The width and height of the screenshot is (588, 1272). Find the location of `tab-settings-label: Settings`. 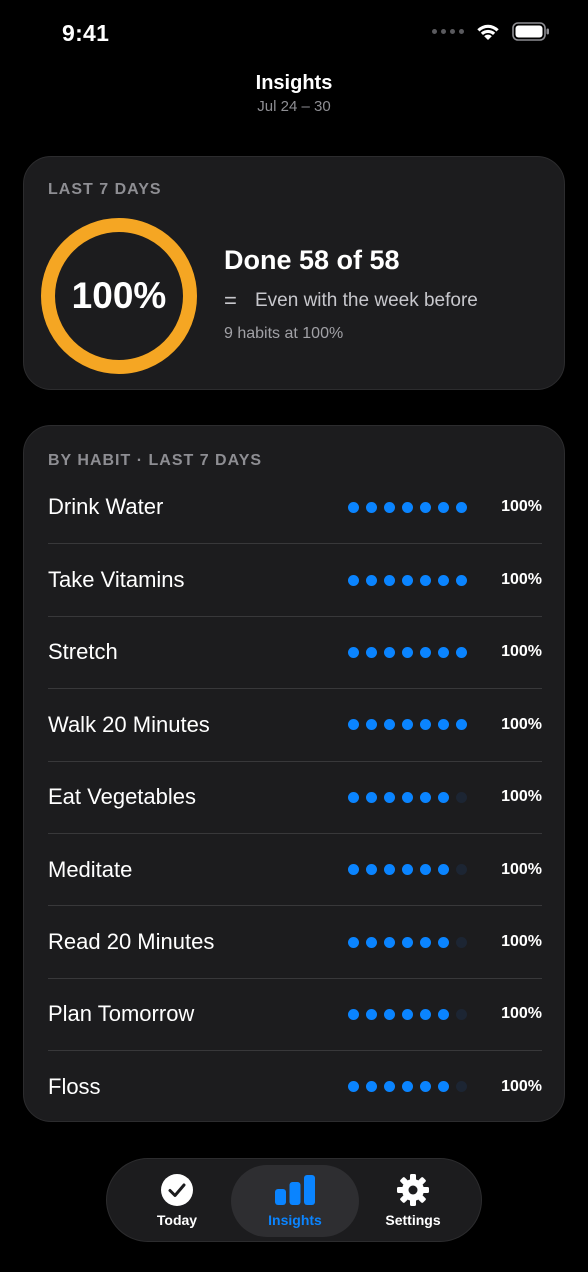

tab-settings-label: Settings is located at coordinates (413, 1220).